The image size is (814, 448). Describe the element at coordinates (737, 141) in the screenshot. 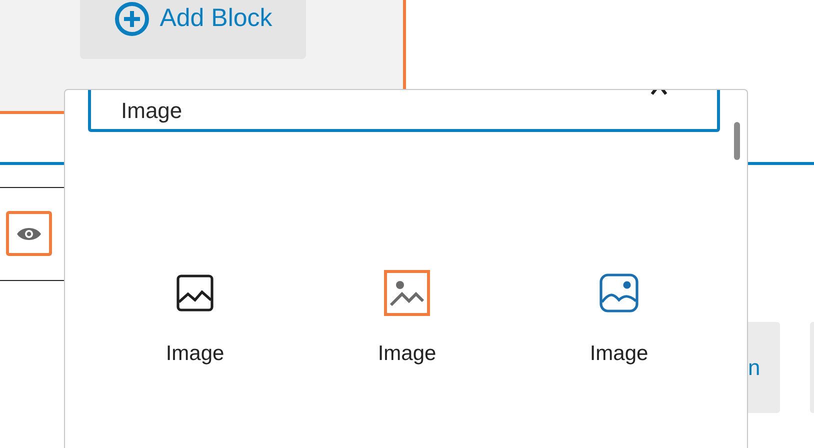

I see `scrollbar-thumb` at that location.